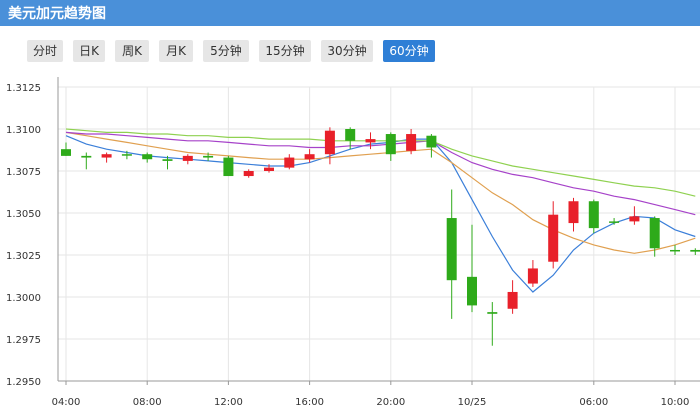 The width and height of the screenshot is (700, 419). I want to click on x-tick-label: 04:00, so click(66, 402).